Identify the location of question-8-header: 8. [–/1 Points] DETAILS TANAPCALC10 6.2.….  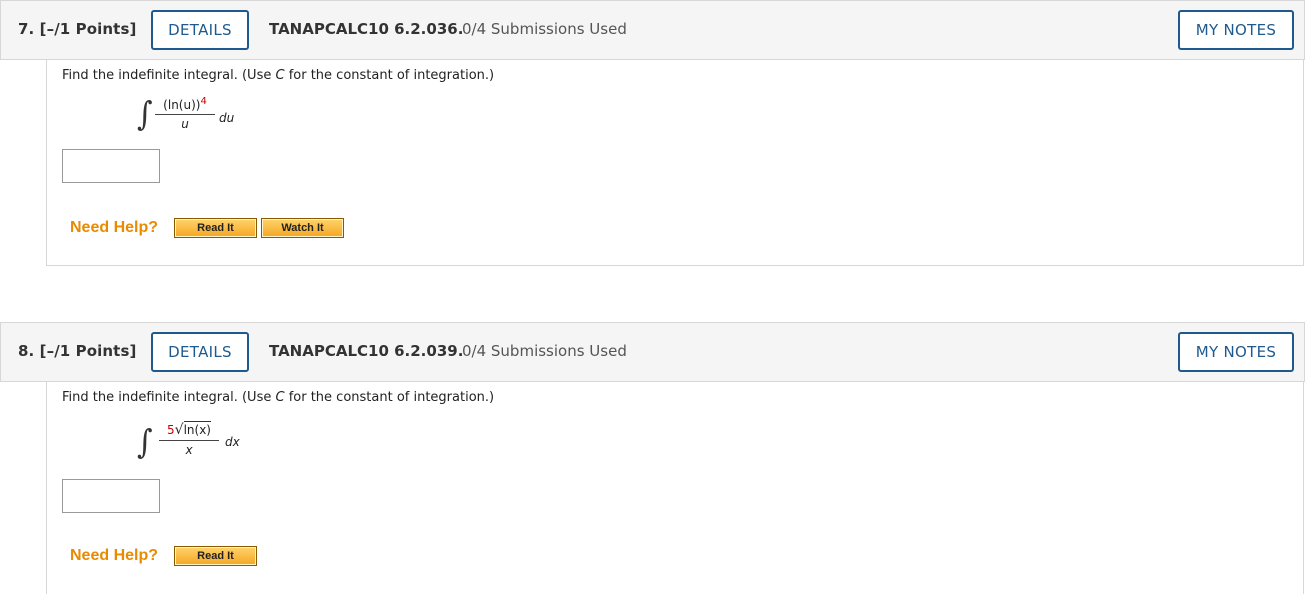
(652, 352).